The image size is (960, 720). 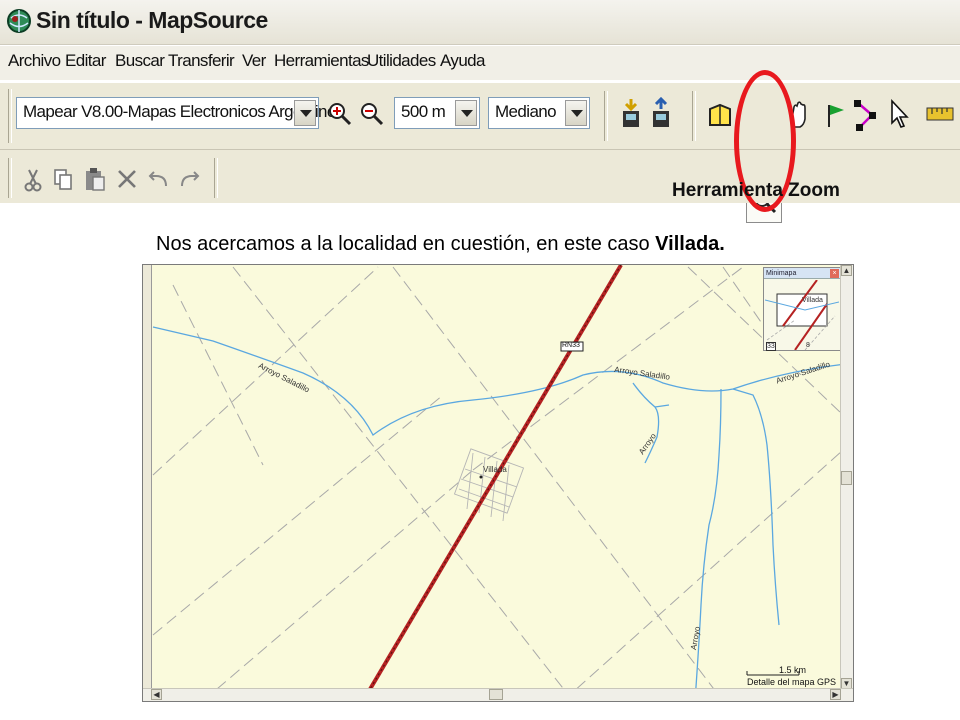 What do you see at coordinates (661, 113) in the screenshot?
I see `send-to-device-icon` at bounding box center [661, 113].